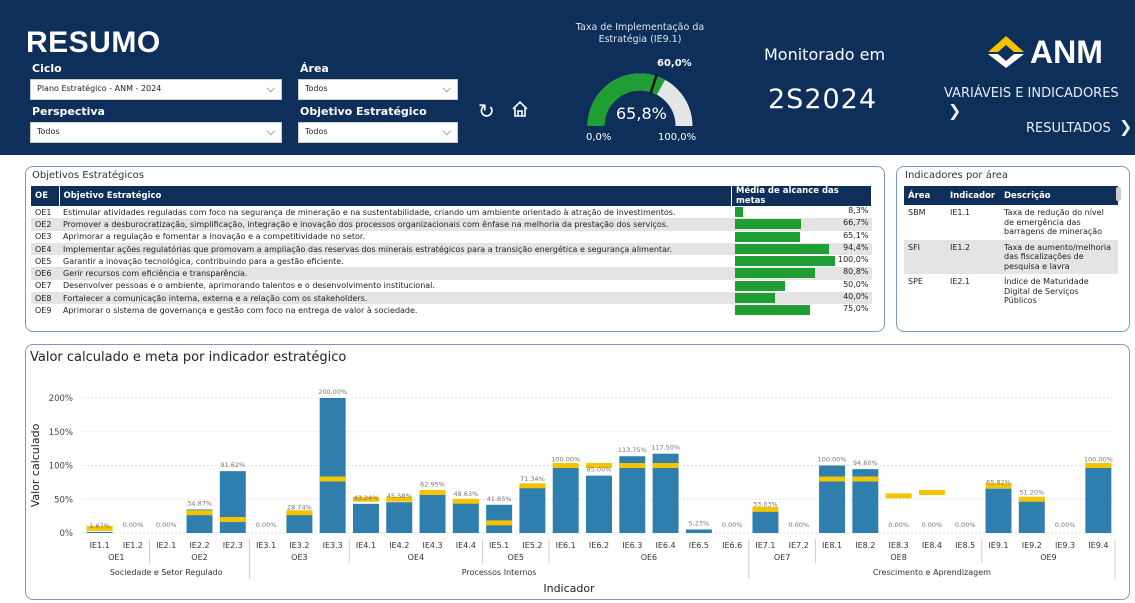 This screenshot has width=1135, height=603. I want to click on x-tick-label: IE3.2, so click(299, 545).